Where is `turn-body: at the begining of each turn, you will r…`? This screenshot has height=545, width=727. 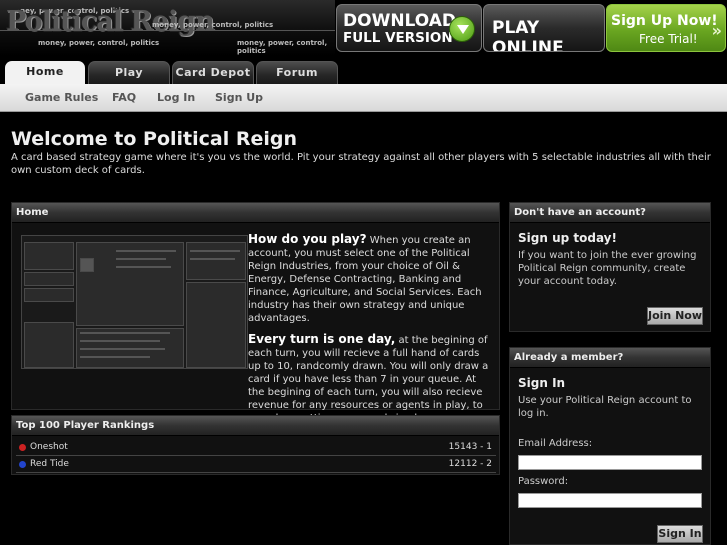
turn-body: at the begining of each turn, you will r… is located at coordinates (368, 379).